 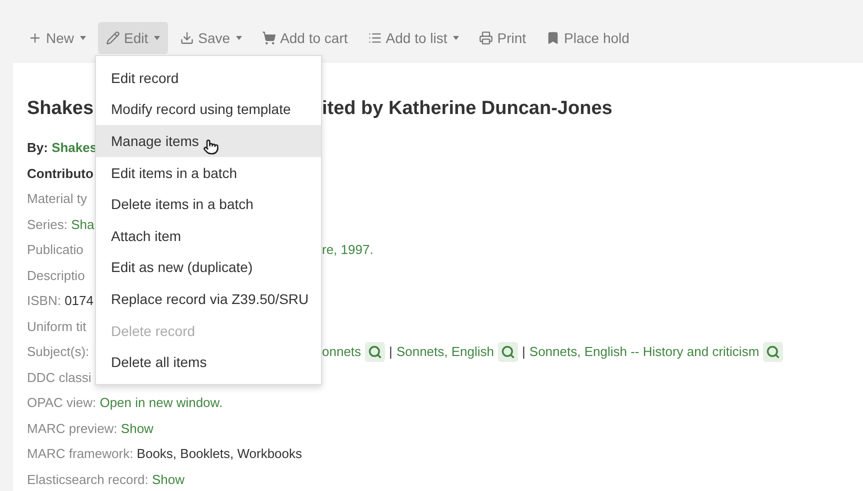 What do you see at coordinates (375, 37) in the screenshot?
I see `list-icon` at bounding box center [375, 37].